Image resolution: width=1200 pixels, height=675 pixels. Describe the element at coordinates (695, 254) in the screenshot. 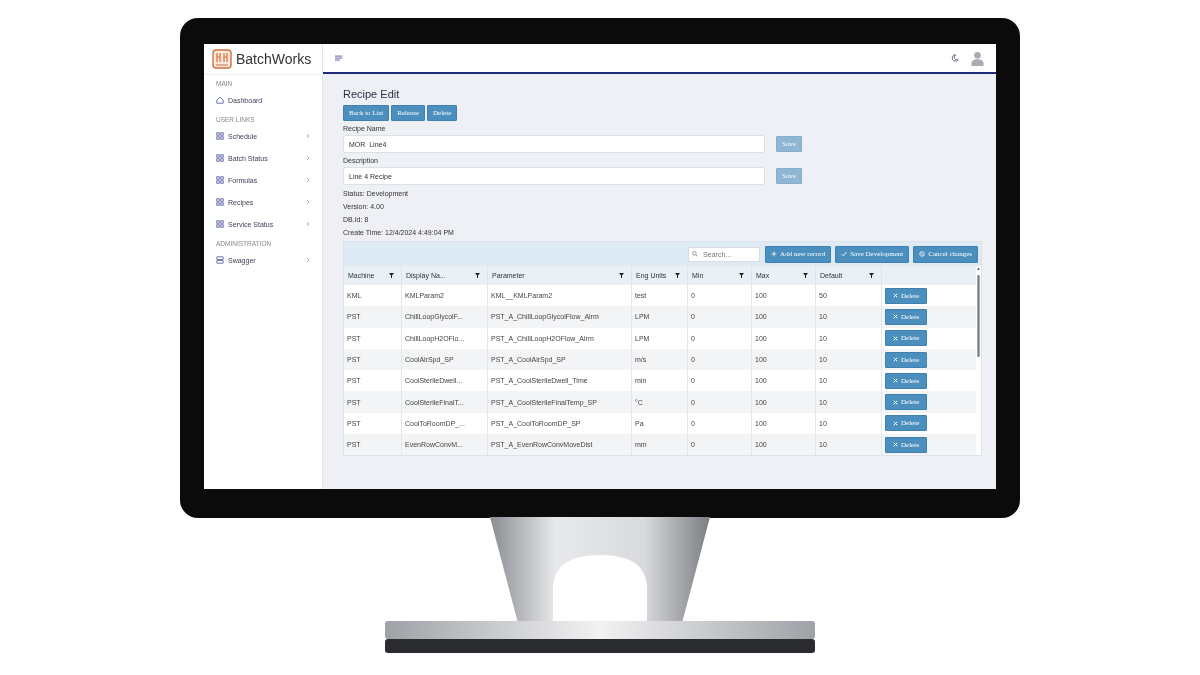

I see `search-icon` at that location.